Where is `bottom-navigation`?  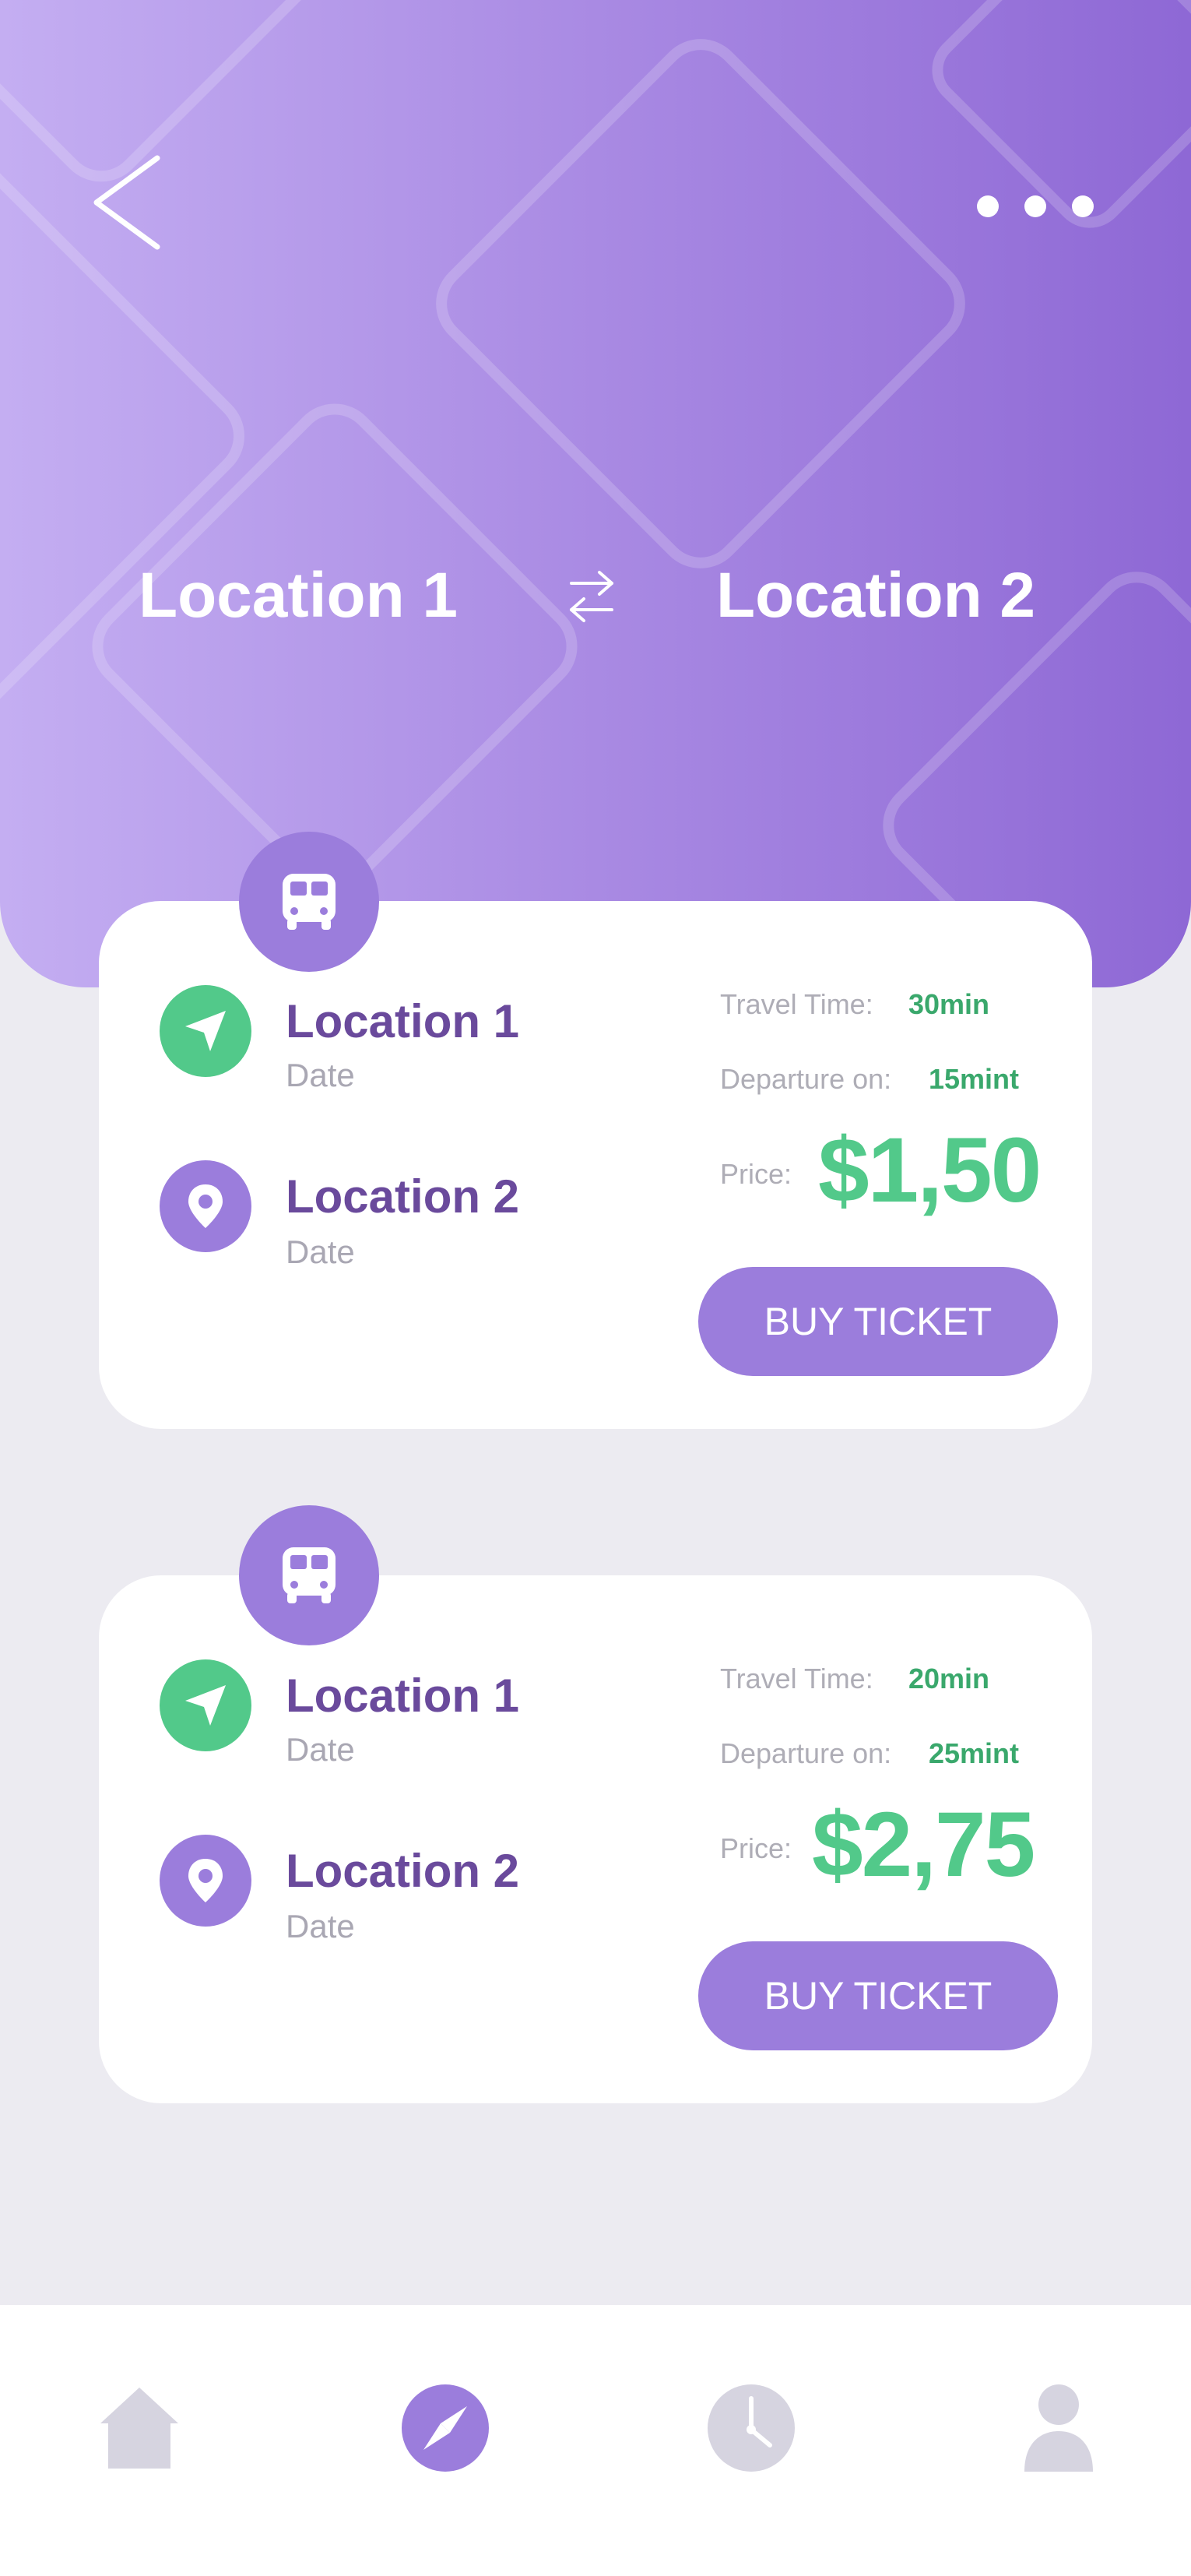 bottom-navigation is located at coordinates (595, 2440).